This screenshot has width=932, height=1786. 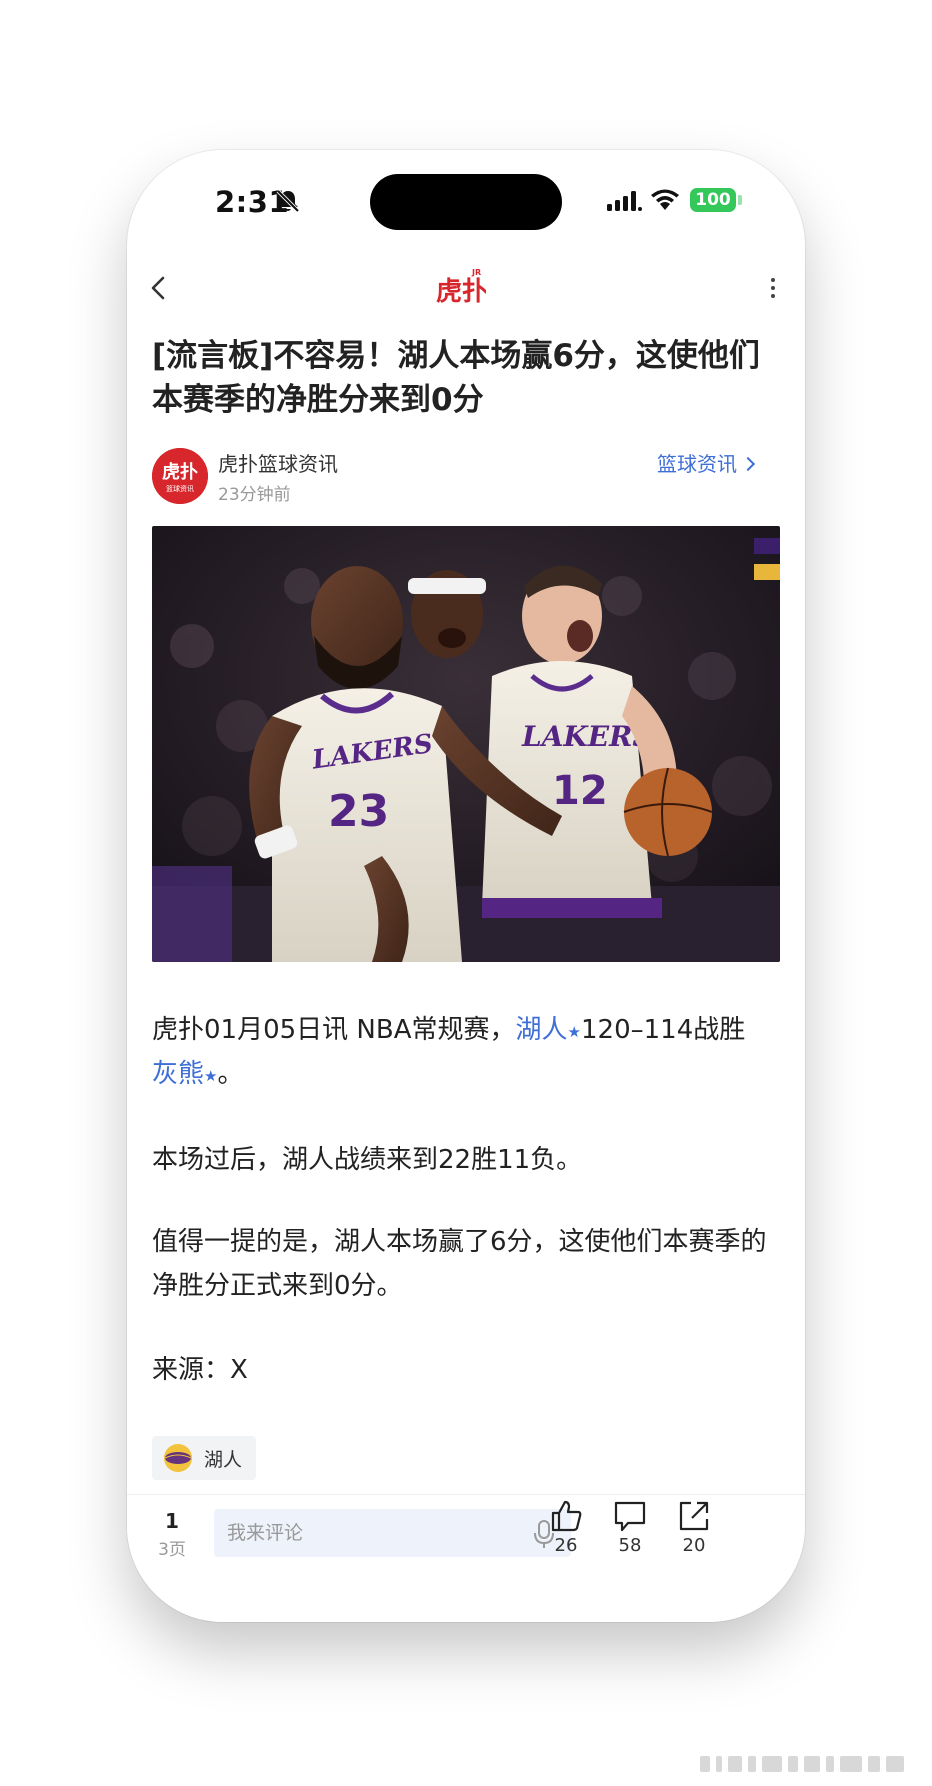 What do you see at coordinates (773, 288) in the screenshot?
I see `more-options-icon` at bounding box center [773, 288].